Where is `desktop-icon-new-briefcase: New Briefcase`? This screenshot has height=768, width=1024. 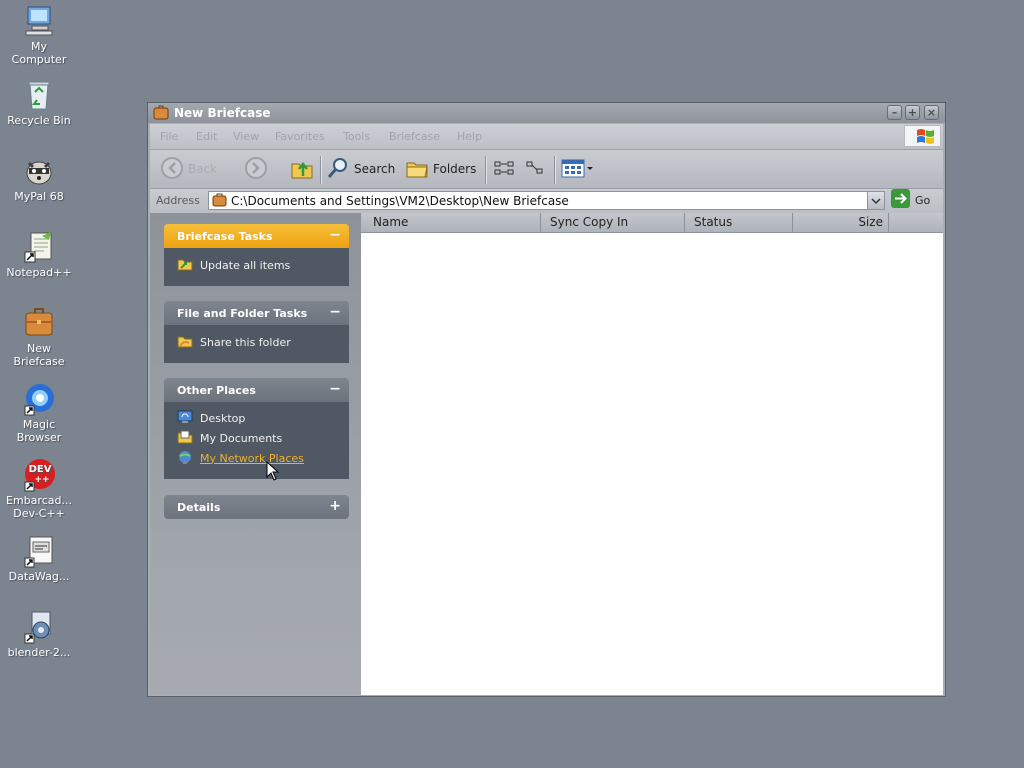 desktop-icon-new-briefcase: New Briefcase is located at coordinates (39, 337).